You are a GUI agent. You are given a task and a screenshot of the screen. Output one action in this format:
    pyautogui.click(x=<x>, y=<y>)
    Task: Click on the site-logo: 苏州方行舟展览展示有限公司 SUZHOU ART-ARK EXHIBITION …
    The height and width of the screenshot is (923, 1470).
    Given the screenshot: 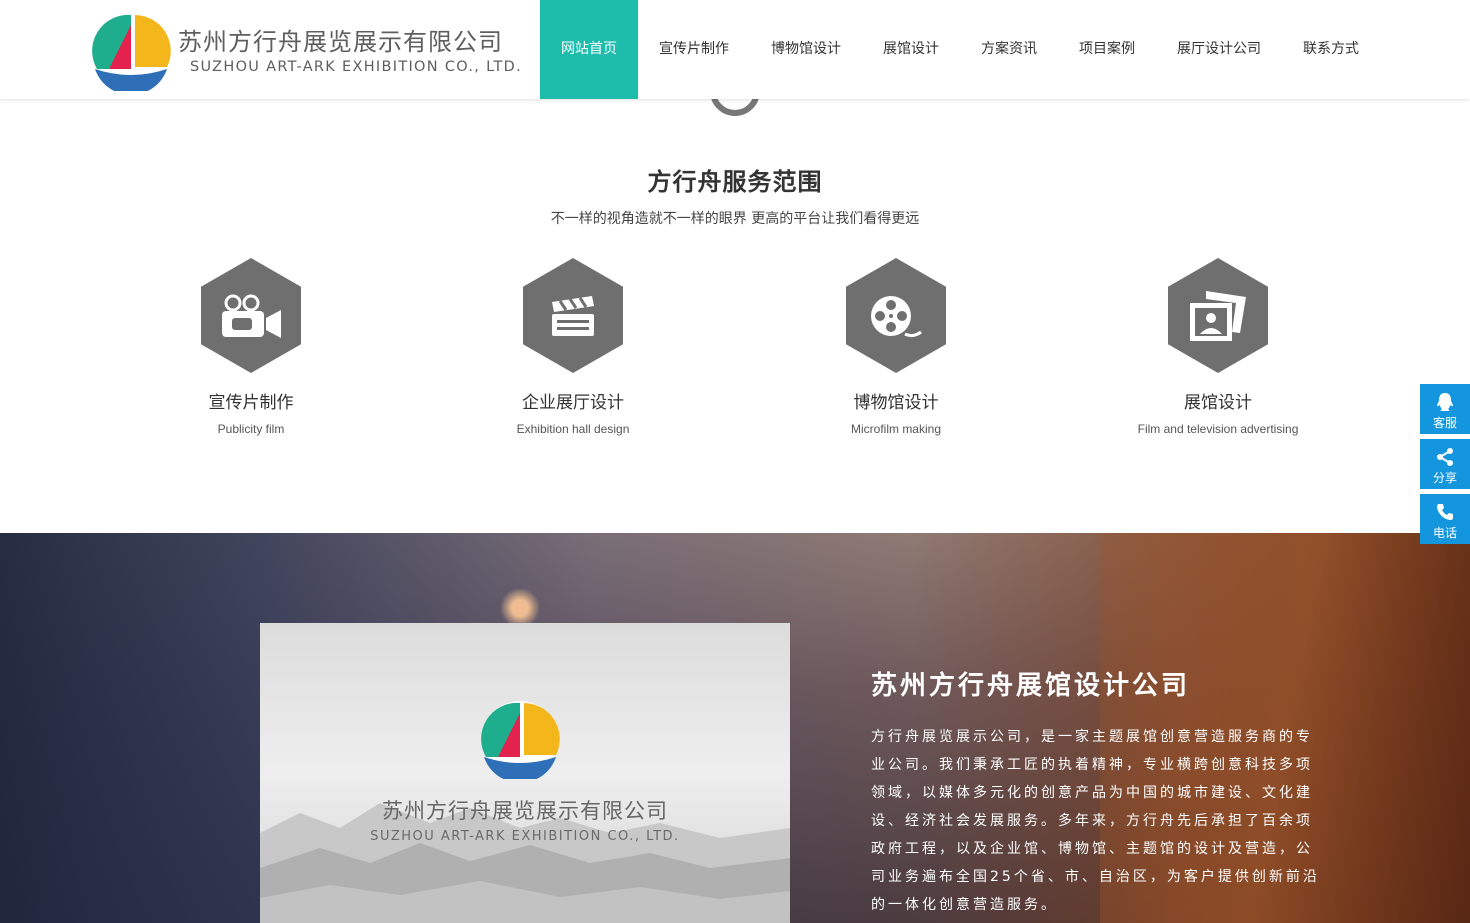 What is the action you would take?
    pyautogui.click(x=306, y=51)
    